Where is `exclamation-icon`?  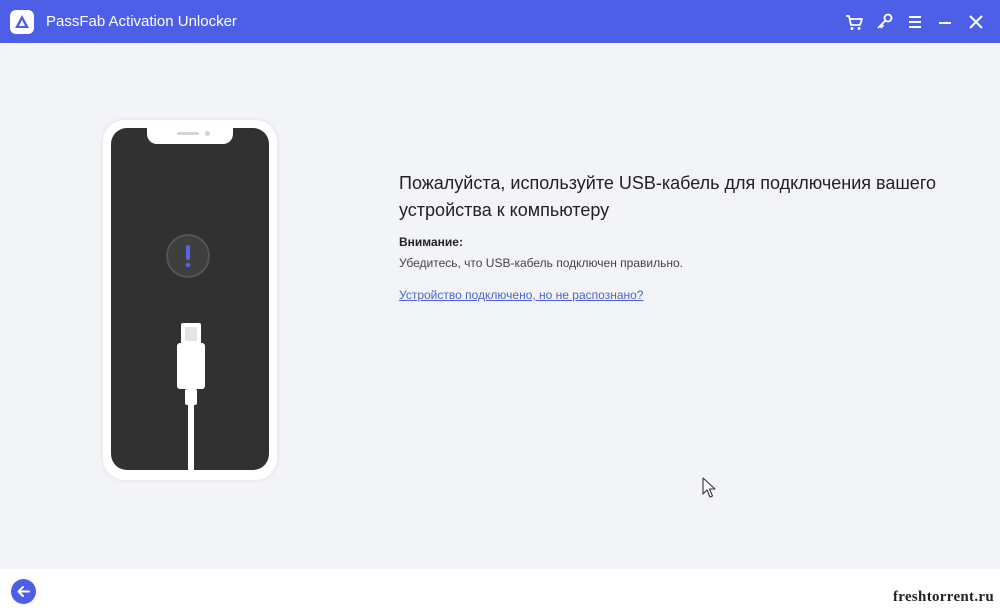 exclamation-icon is located at coordinates (188, 256).